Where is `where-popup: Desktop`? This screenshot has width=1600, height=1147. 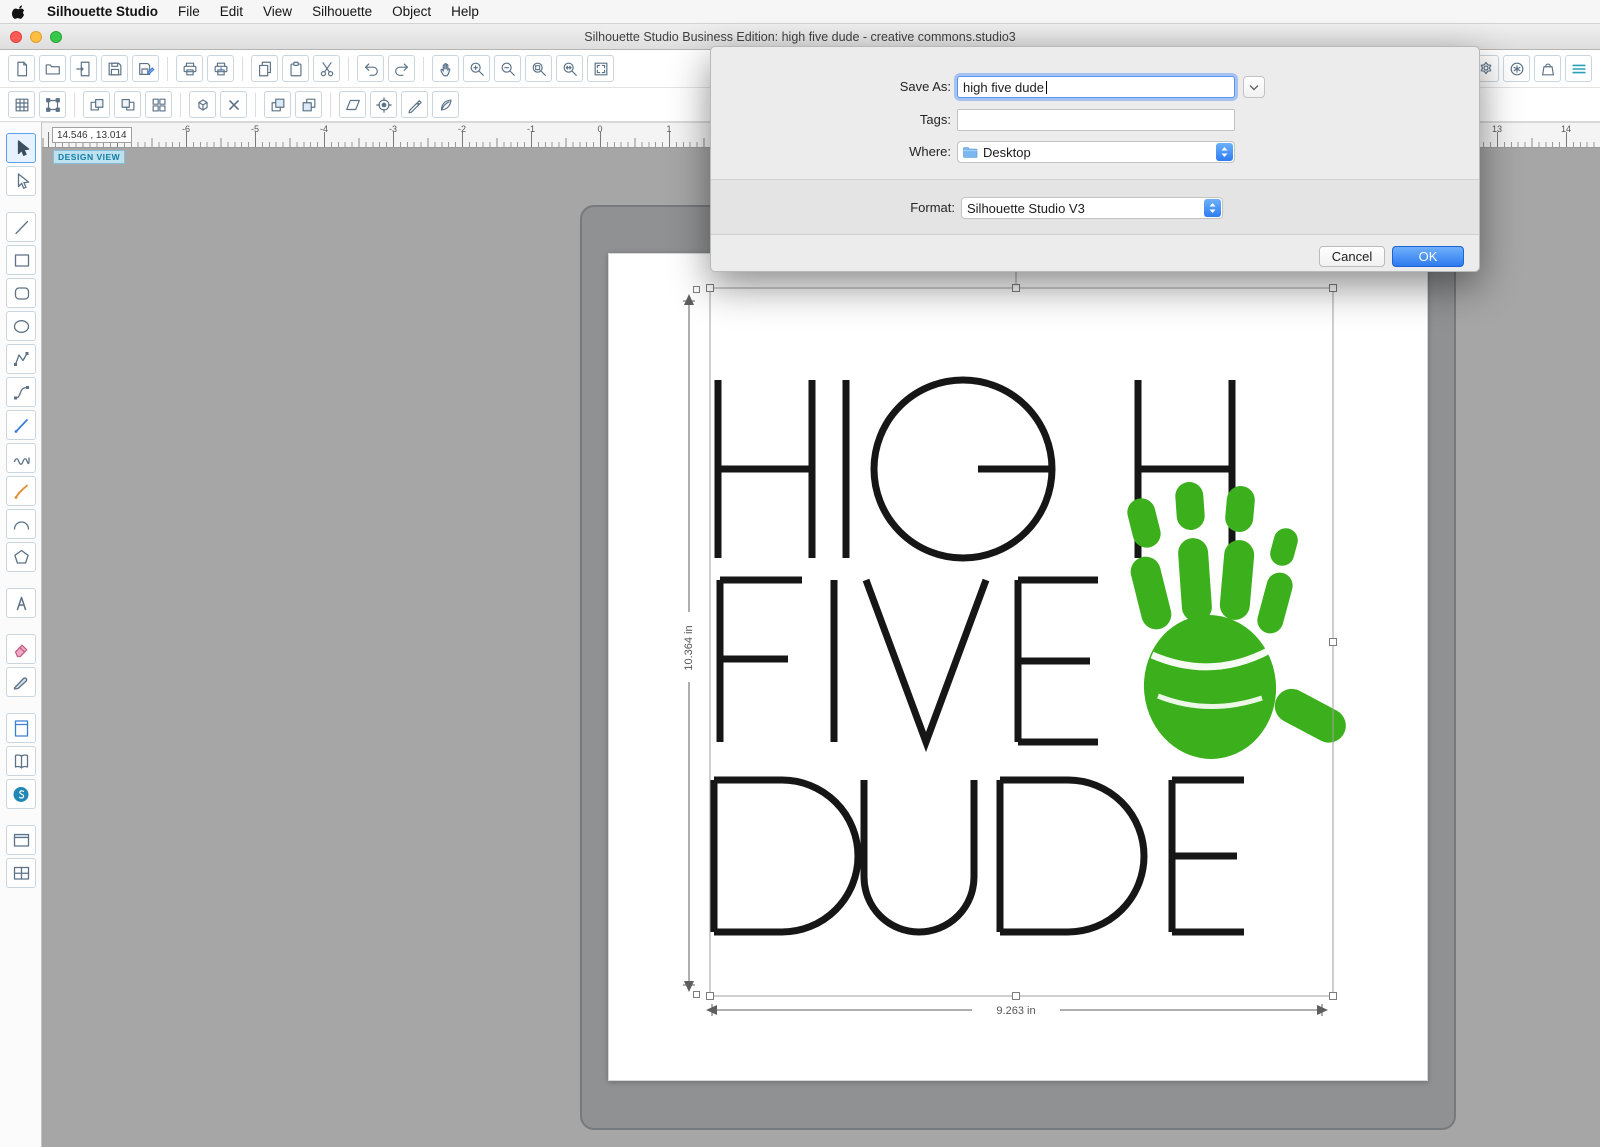
where-popup: Desktop is located at coordinates (1096, 152).